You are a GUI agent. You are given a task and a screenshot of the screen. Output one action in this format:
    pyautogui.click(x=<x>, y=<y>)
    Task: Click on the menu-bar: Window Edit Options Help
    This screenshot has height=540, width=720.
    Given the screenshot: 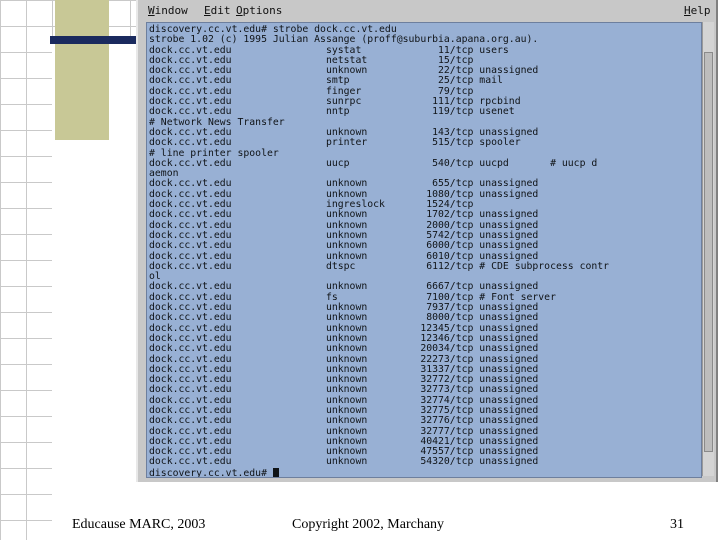 What is the action you would take?
    pyautogui.click(x=427, y=10)
    